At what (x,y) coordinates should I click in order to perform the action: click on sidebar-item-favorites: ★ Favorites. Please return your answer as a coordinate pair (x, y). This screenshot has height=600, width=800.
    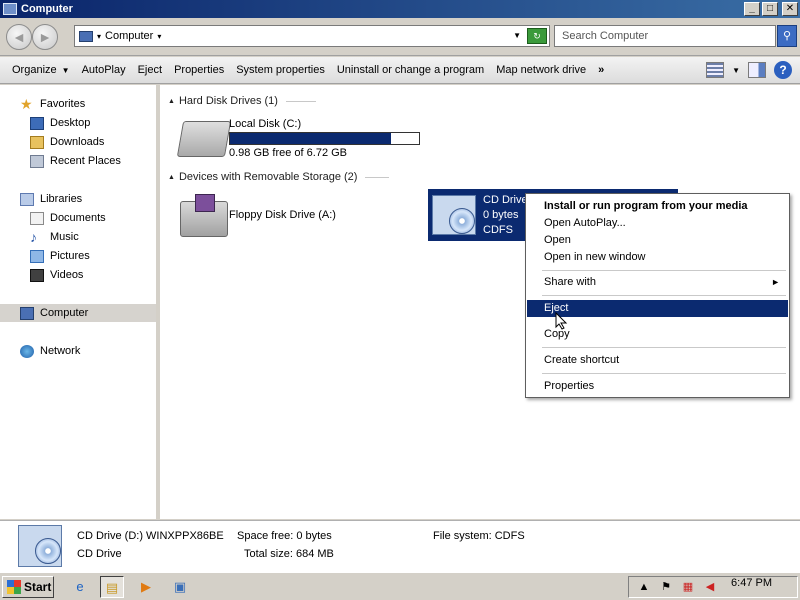
    Looking at the image, I should click on (52, 104).